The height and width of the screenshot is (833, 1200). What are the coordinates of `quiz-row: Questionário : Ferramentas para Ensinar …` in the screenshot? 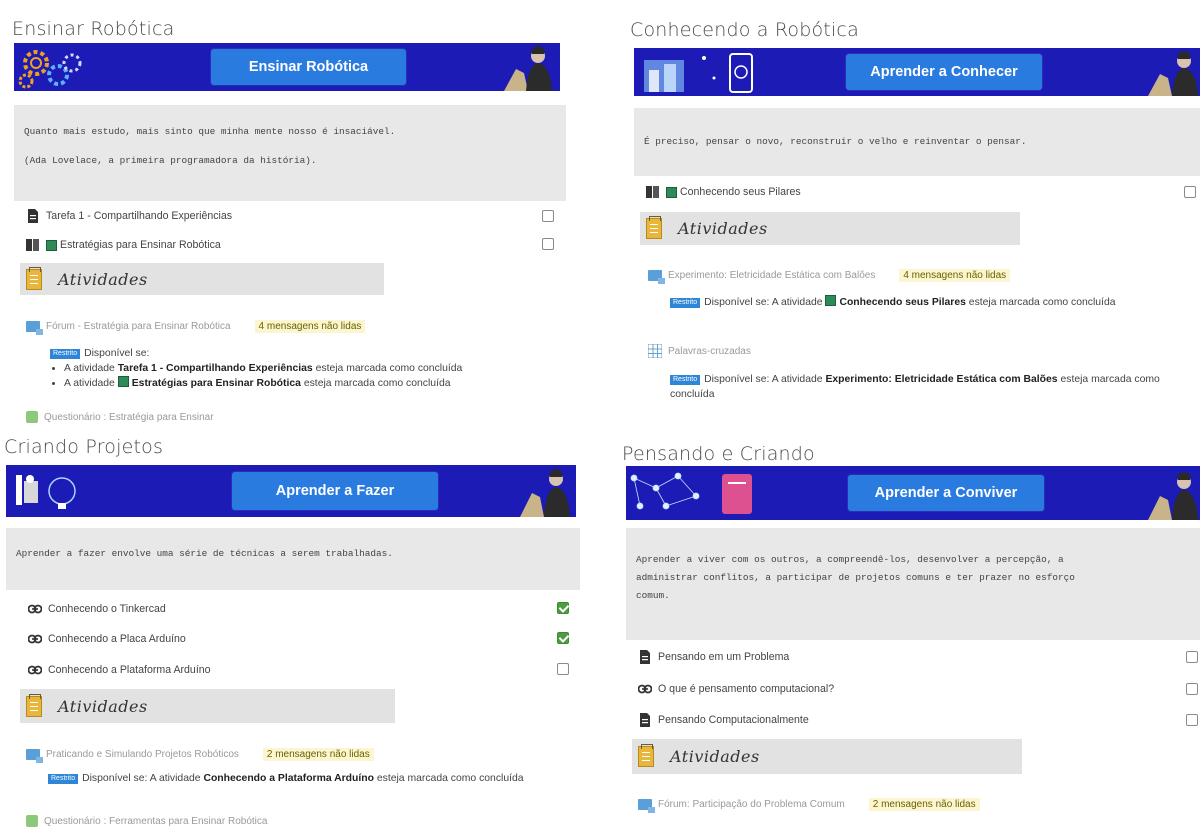 It's located at (146, 821).